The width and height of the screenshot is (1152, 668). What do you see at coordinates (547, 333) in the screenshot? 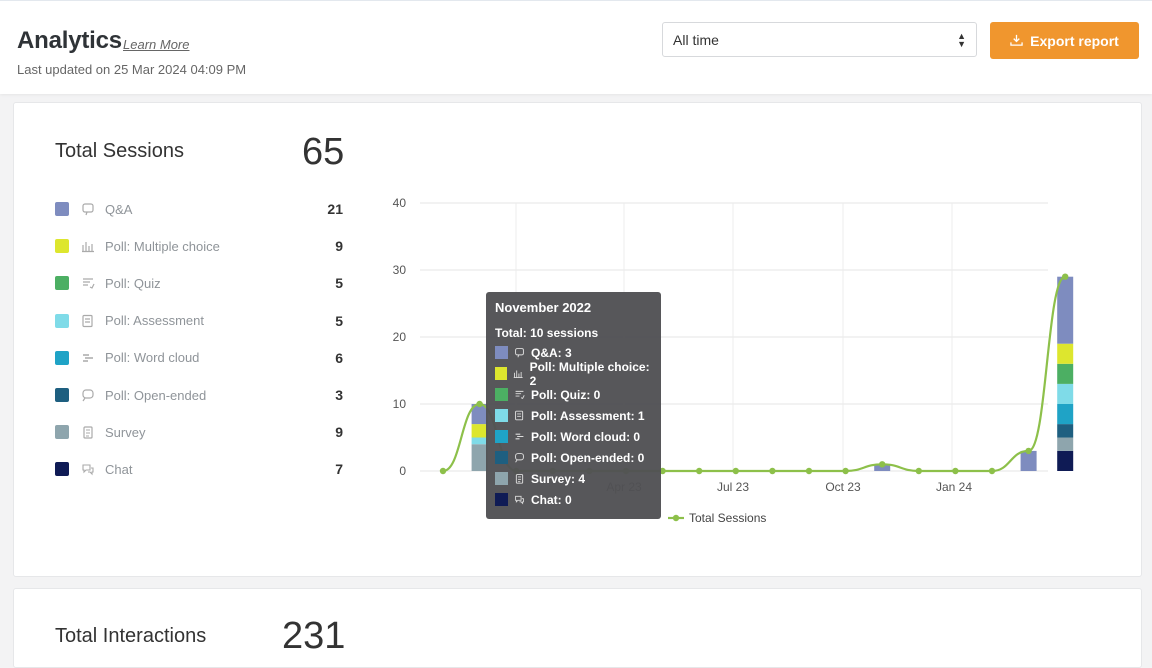
I see `tooltip-total: Total: 10 sessions` at bounding box center [547, 333].